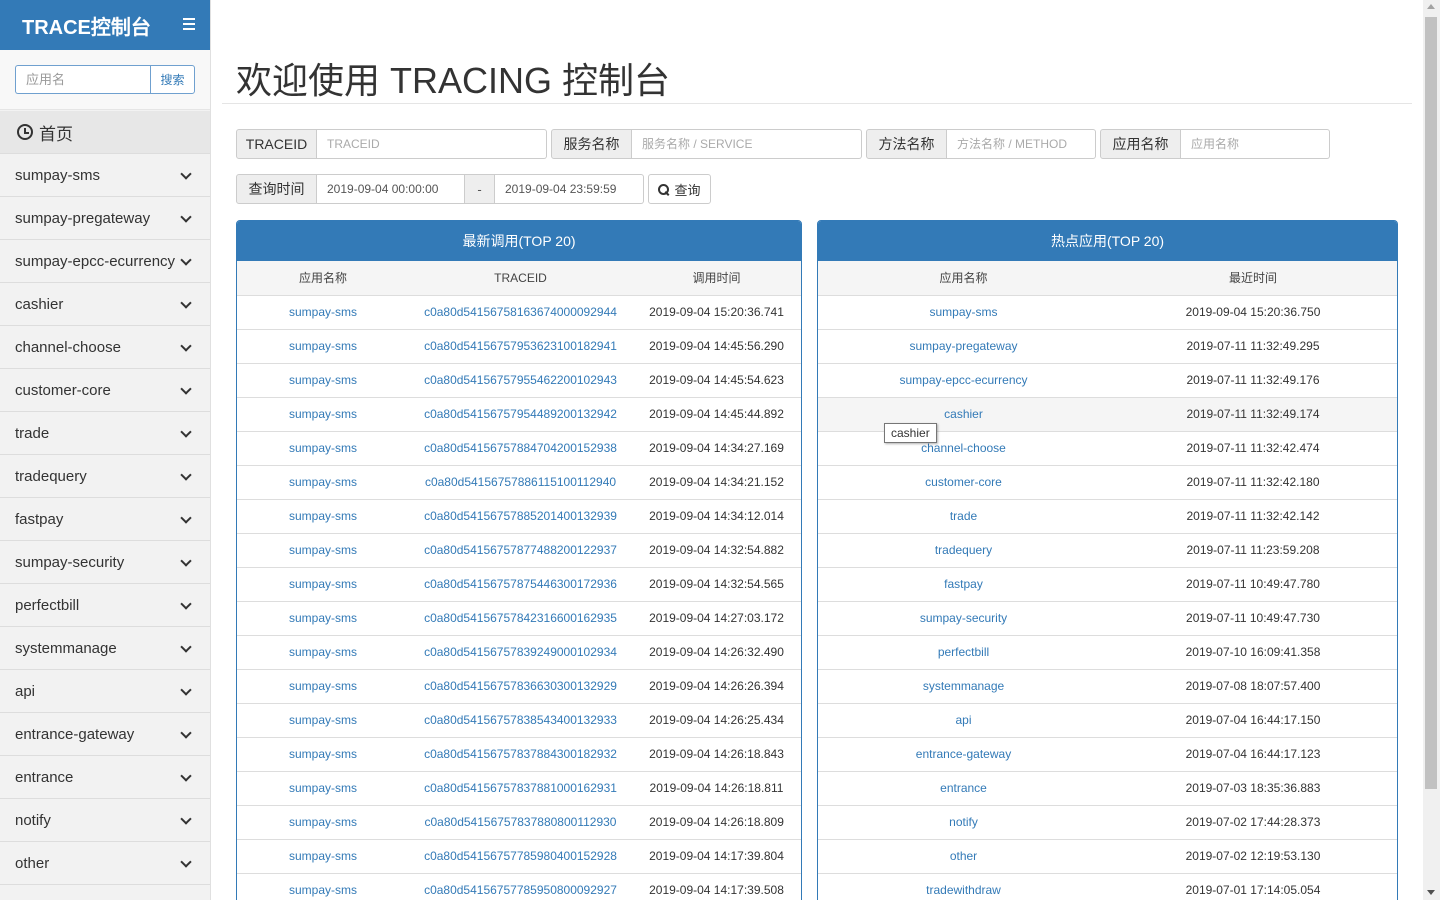 This screenshot has width=1440, height=900. Describe the element at coordinates (963, 549) in the screenshot. I see `app-name-link: tradequery` at that location.